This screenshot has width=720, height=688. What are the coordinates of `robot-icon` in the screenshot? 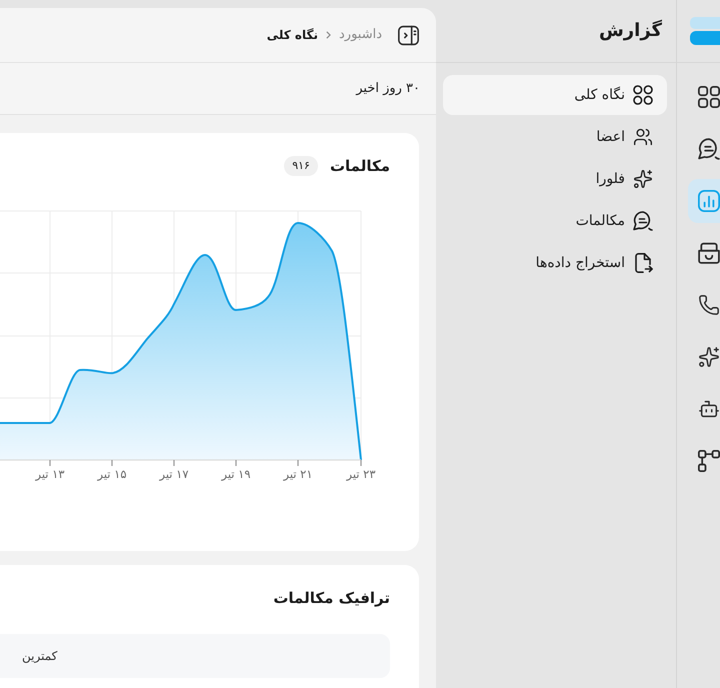 It's located at (709, 409).